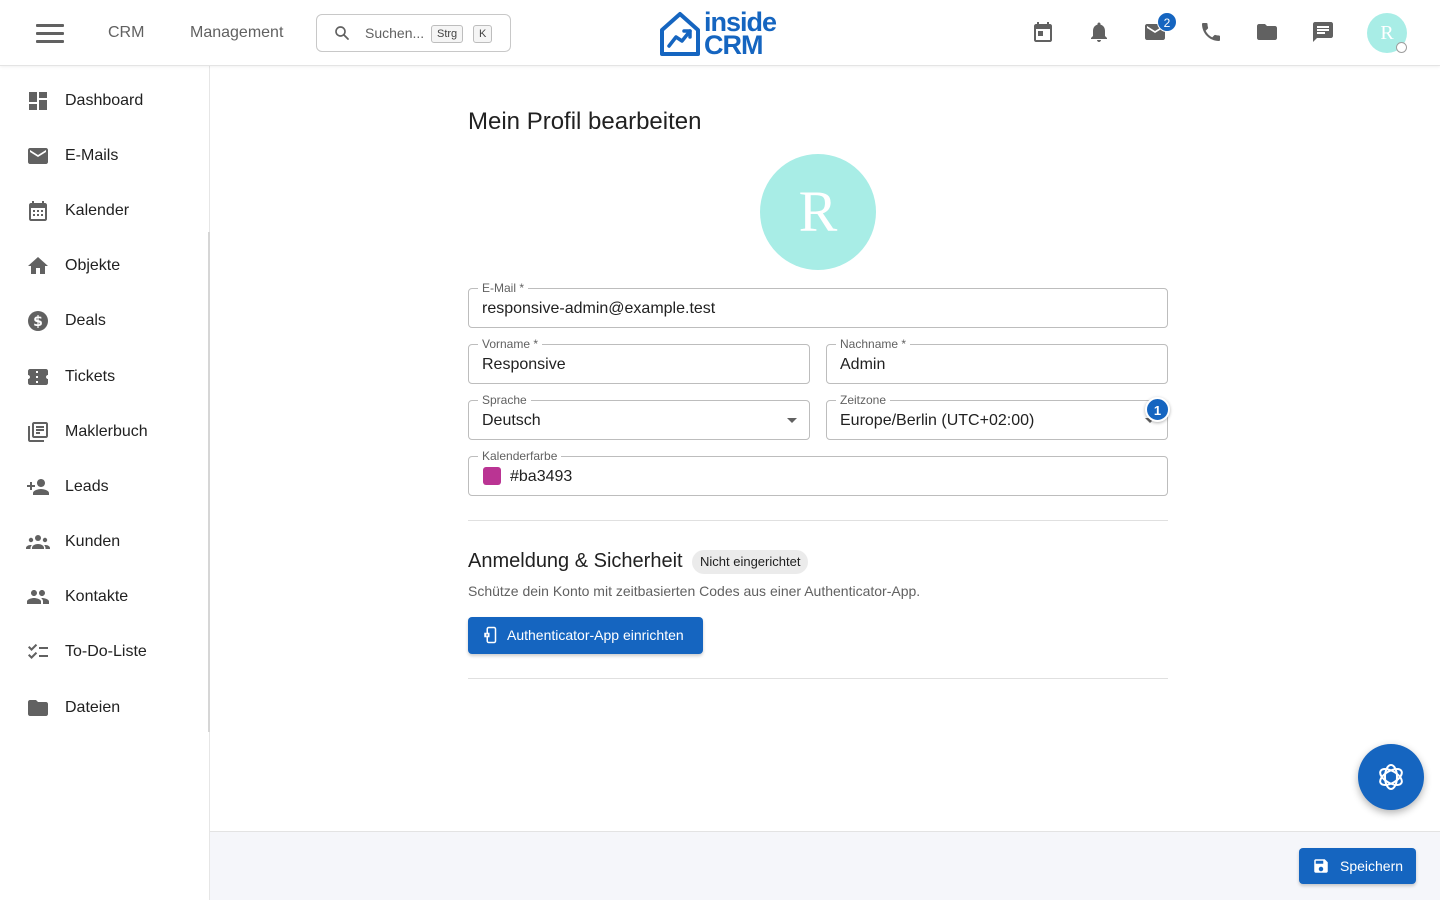 This screenshot has width=1440, height=900. I want to click on dollar-icon: $, so click(38, 321).